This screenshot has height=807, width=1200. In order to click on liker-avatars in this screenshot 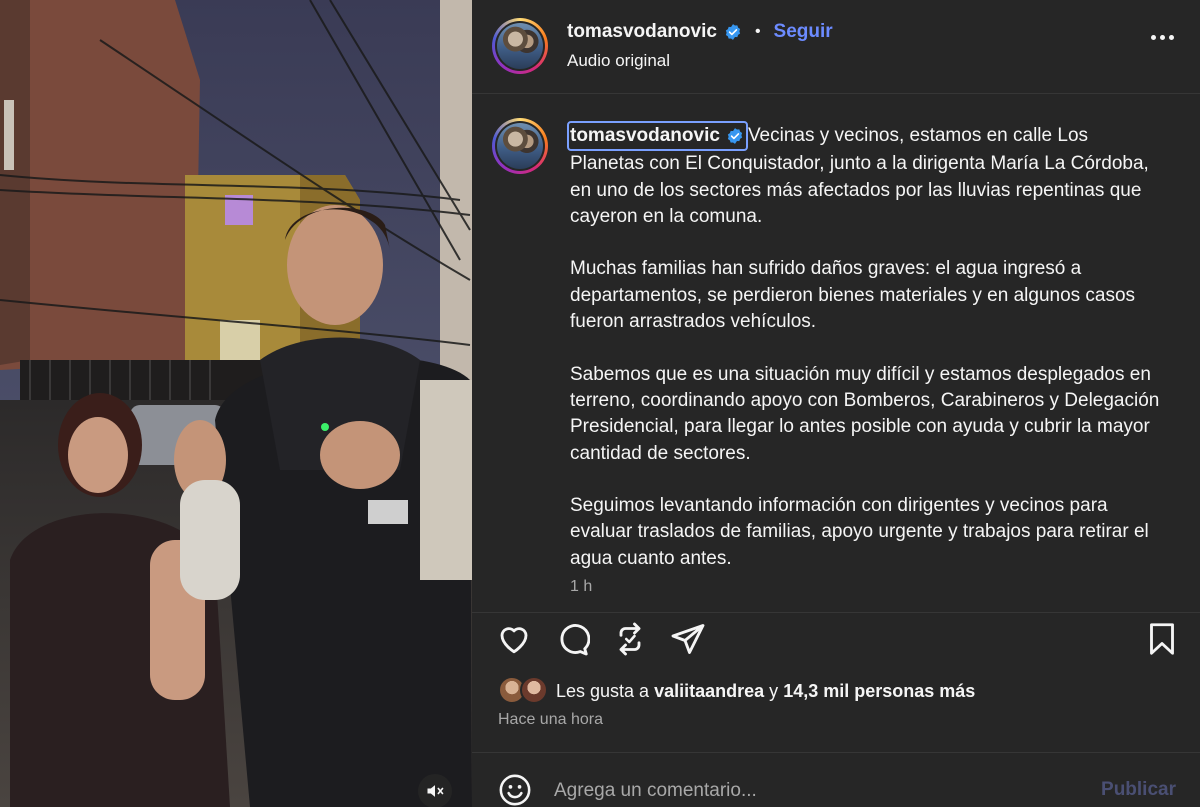, I will do `click(524, 691)`.